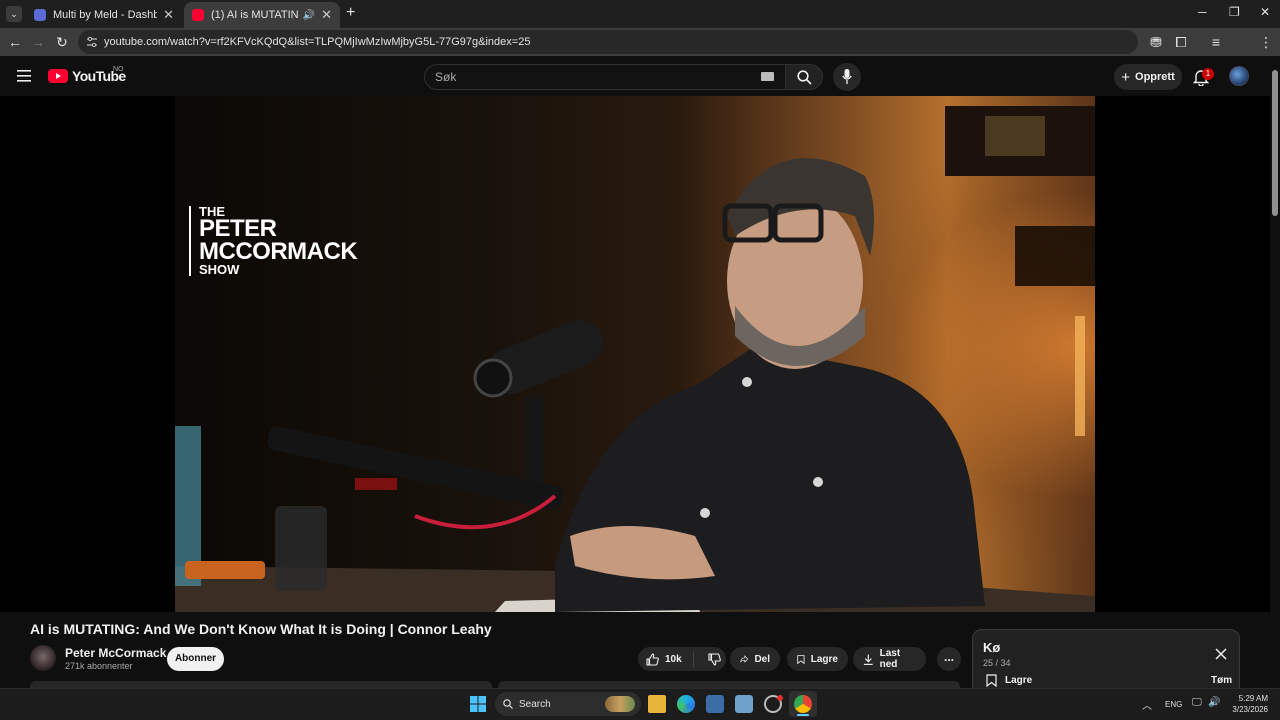 The image size is (1280, 720). I want to click on taskbar-search-box: Search, so click(568, 704).